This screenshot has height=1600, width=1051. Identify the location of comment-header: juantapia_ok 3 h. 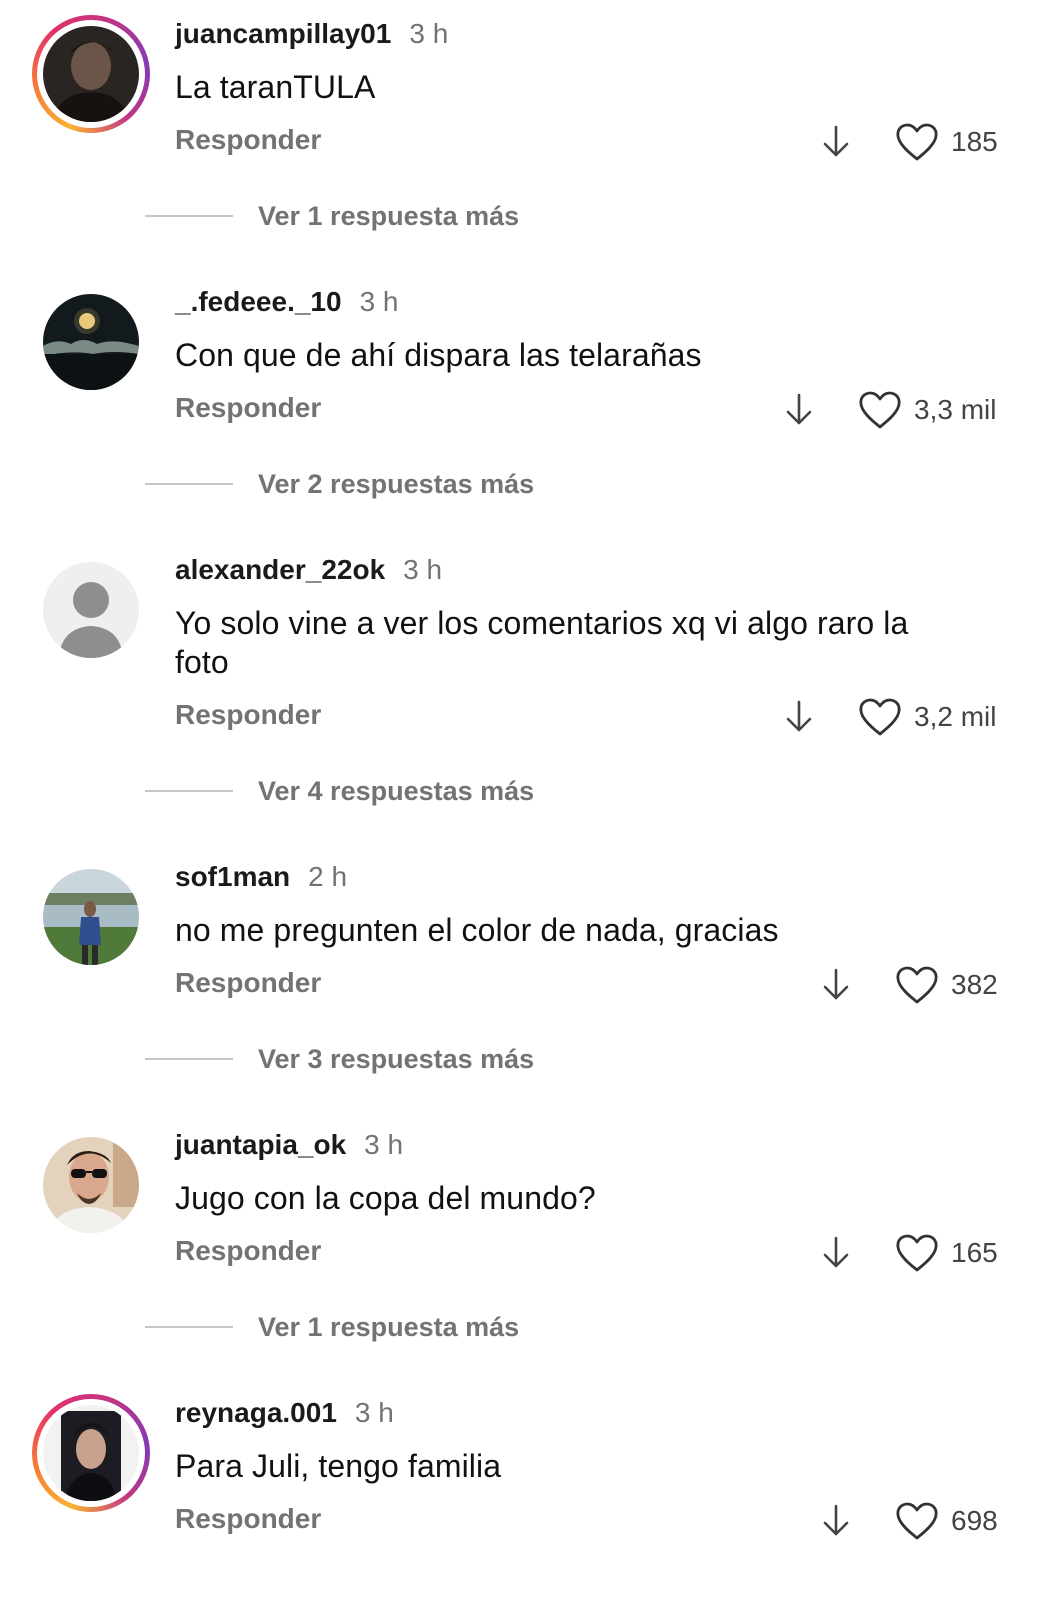
(289, 1148).